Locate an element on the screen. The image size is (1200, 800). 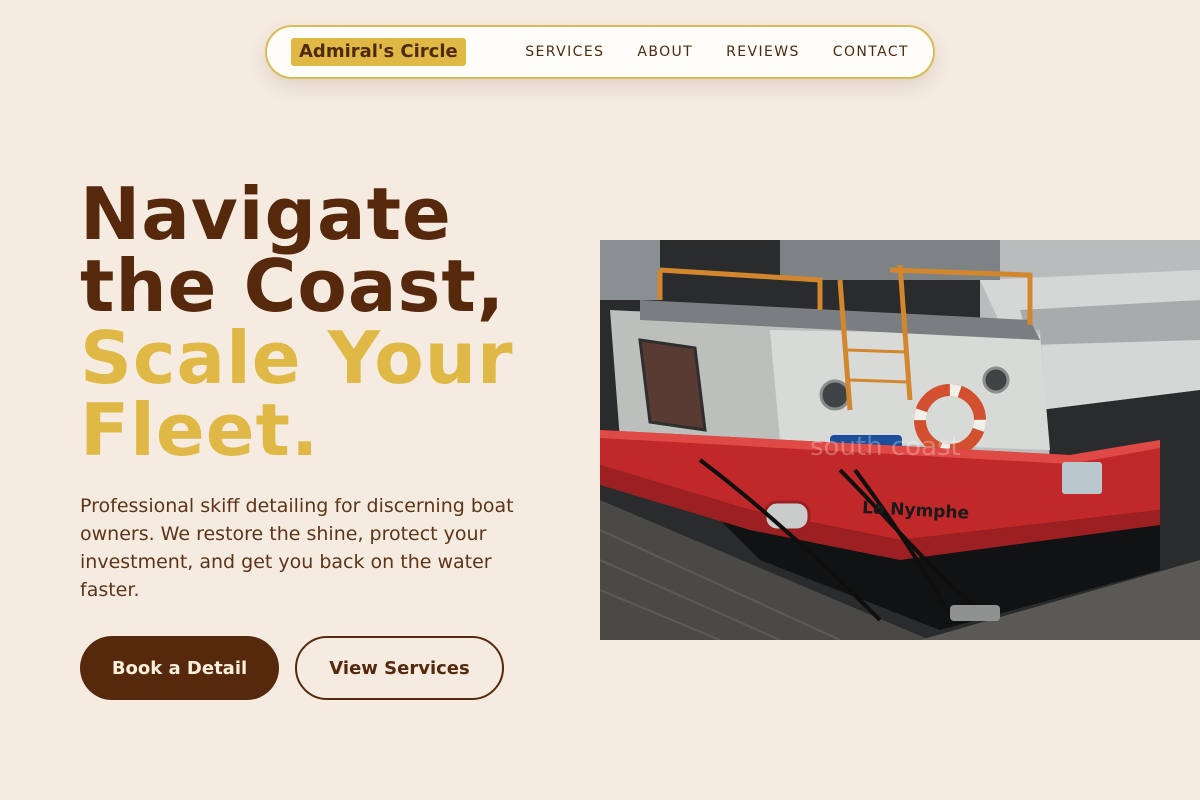
headline-line-1: Navigate is located at coordinates (266, 214).